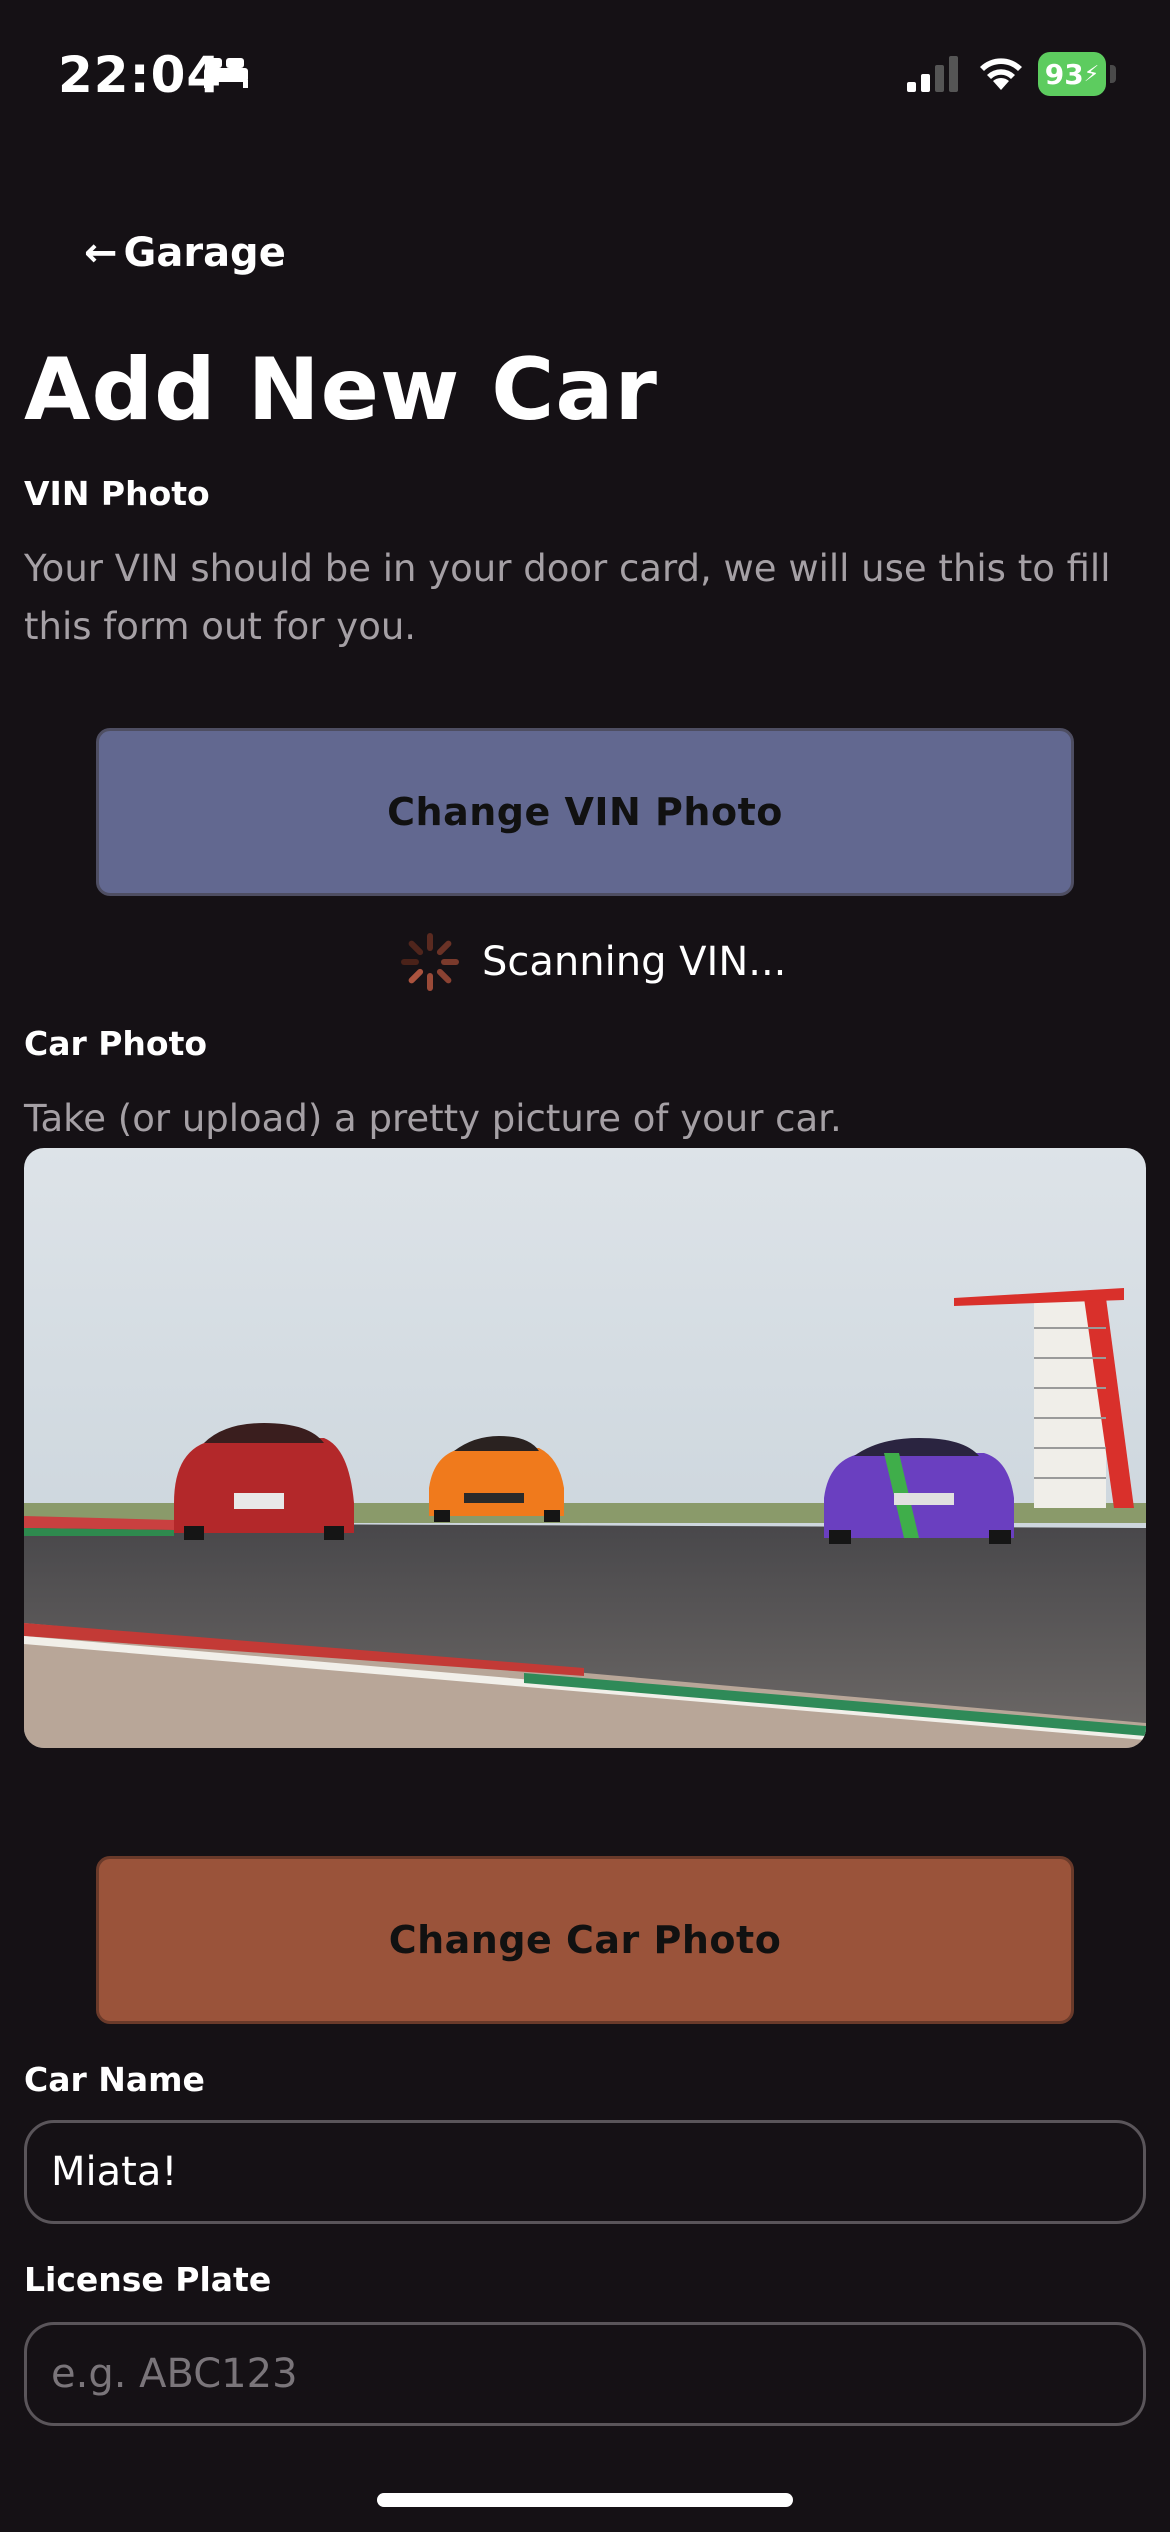 This screenshot has width=1170, height=2532. Describe the element at coordinates (585, 75) in the screenshot. I see `status-bar: 22:04 93 ⚡` at that location.